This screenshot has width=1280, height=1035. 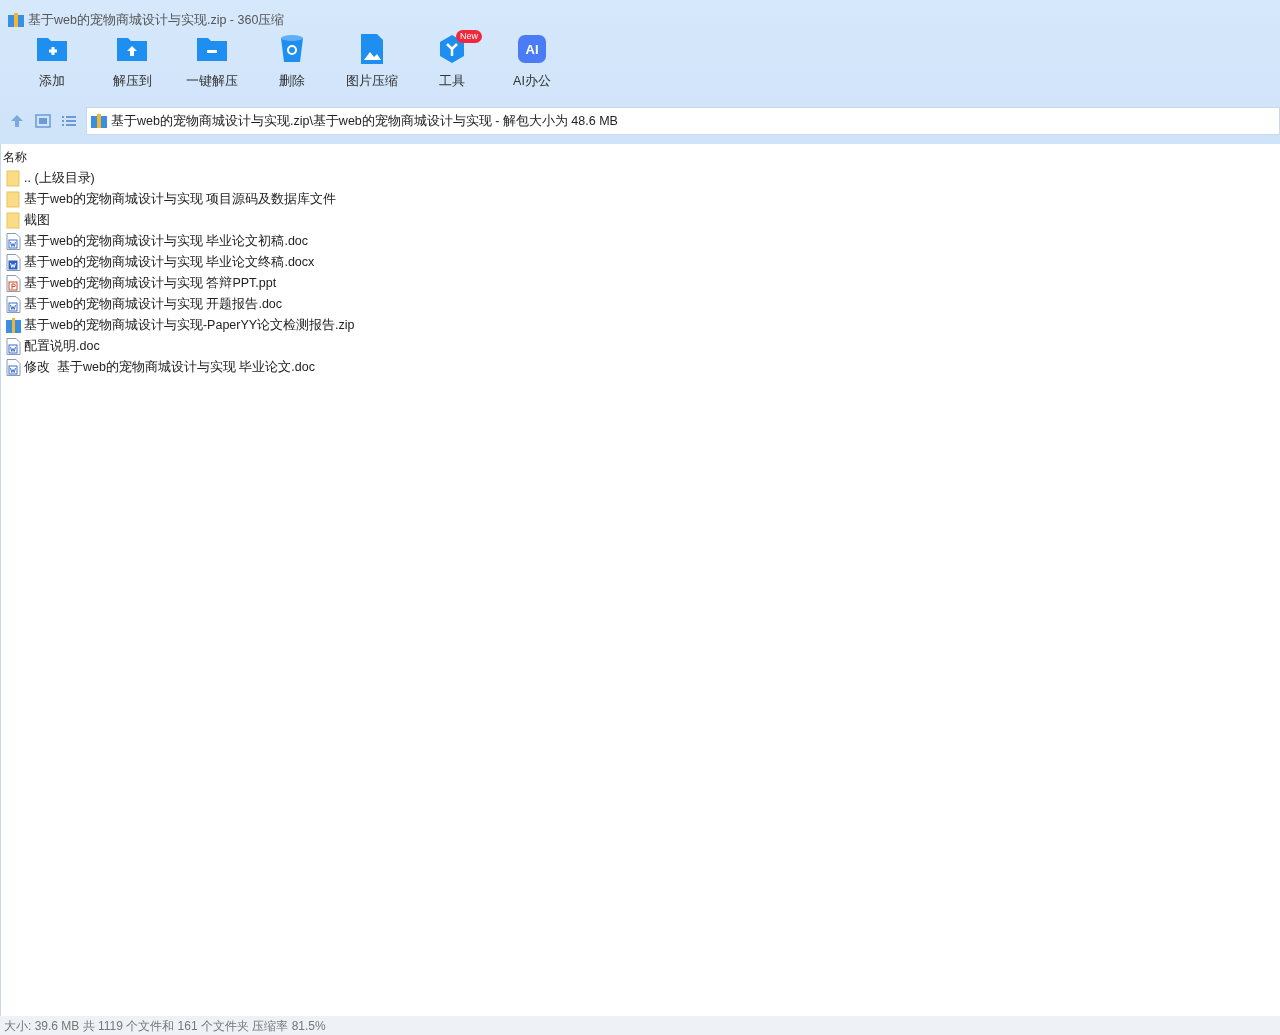 What do you see at coordinates (189, 325) in the screenshot?
I see `file-name: 基于web的宠物商城设计与实现-PaperYY论文检测报告.zip` at bounding box center [189, 325].